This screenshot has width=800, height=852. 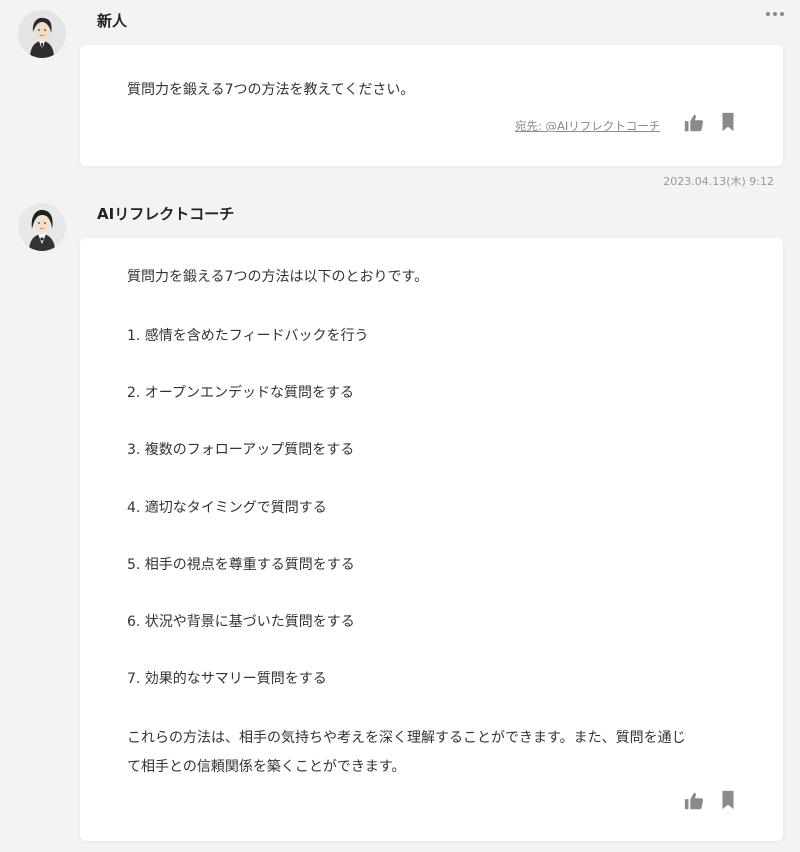 I want to click on message-closing-line: これらの方法は、相手の気持ちや考えを深く理解することができます。また、質問を通じ, so click(x=406, y=738).